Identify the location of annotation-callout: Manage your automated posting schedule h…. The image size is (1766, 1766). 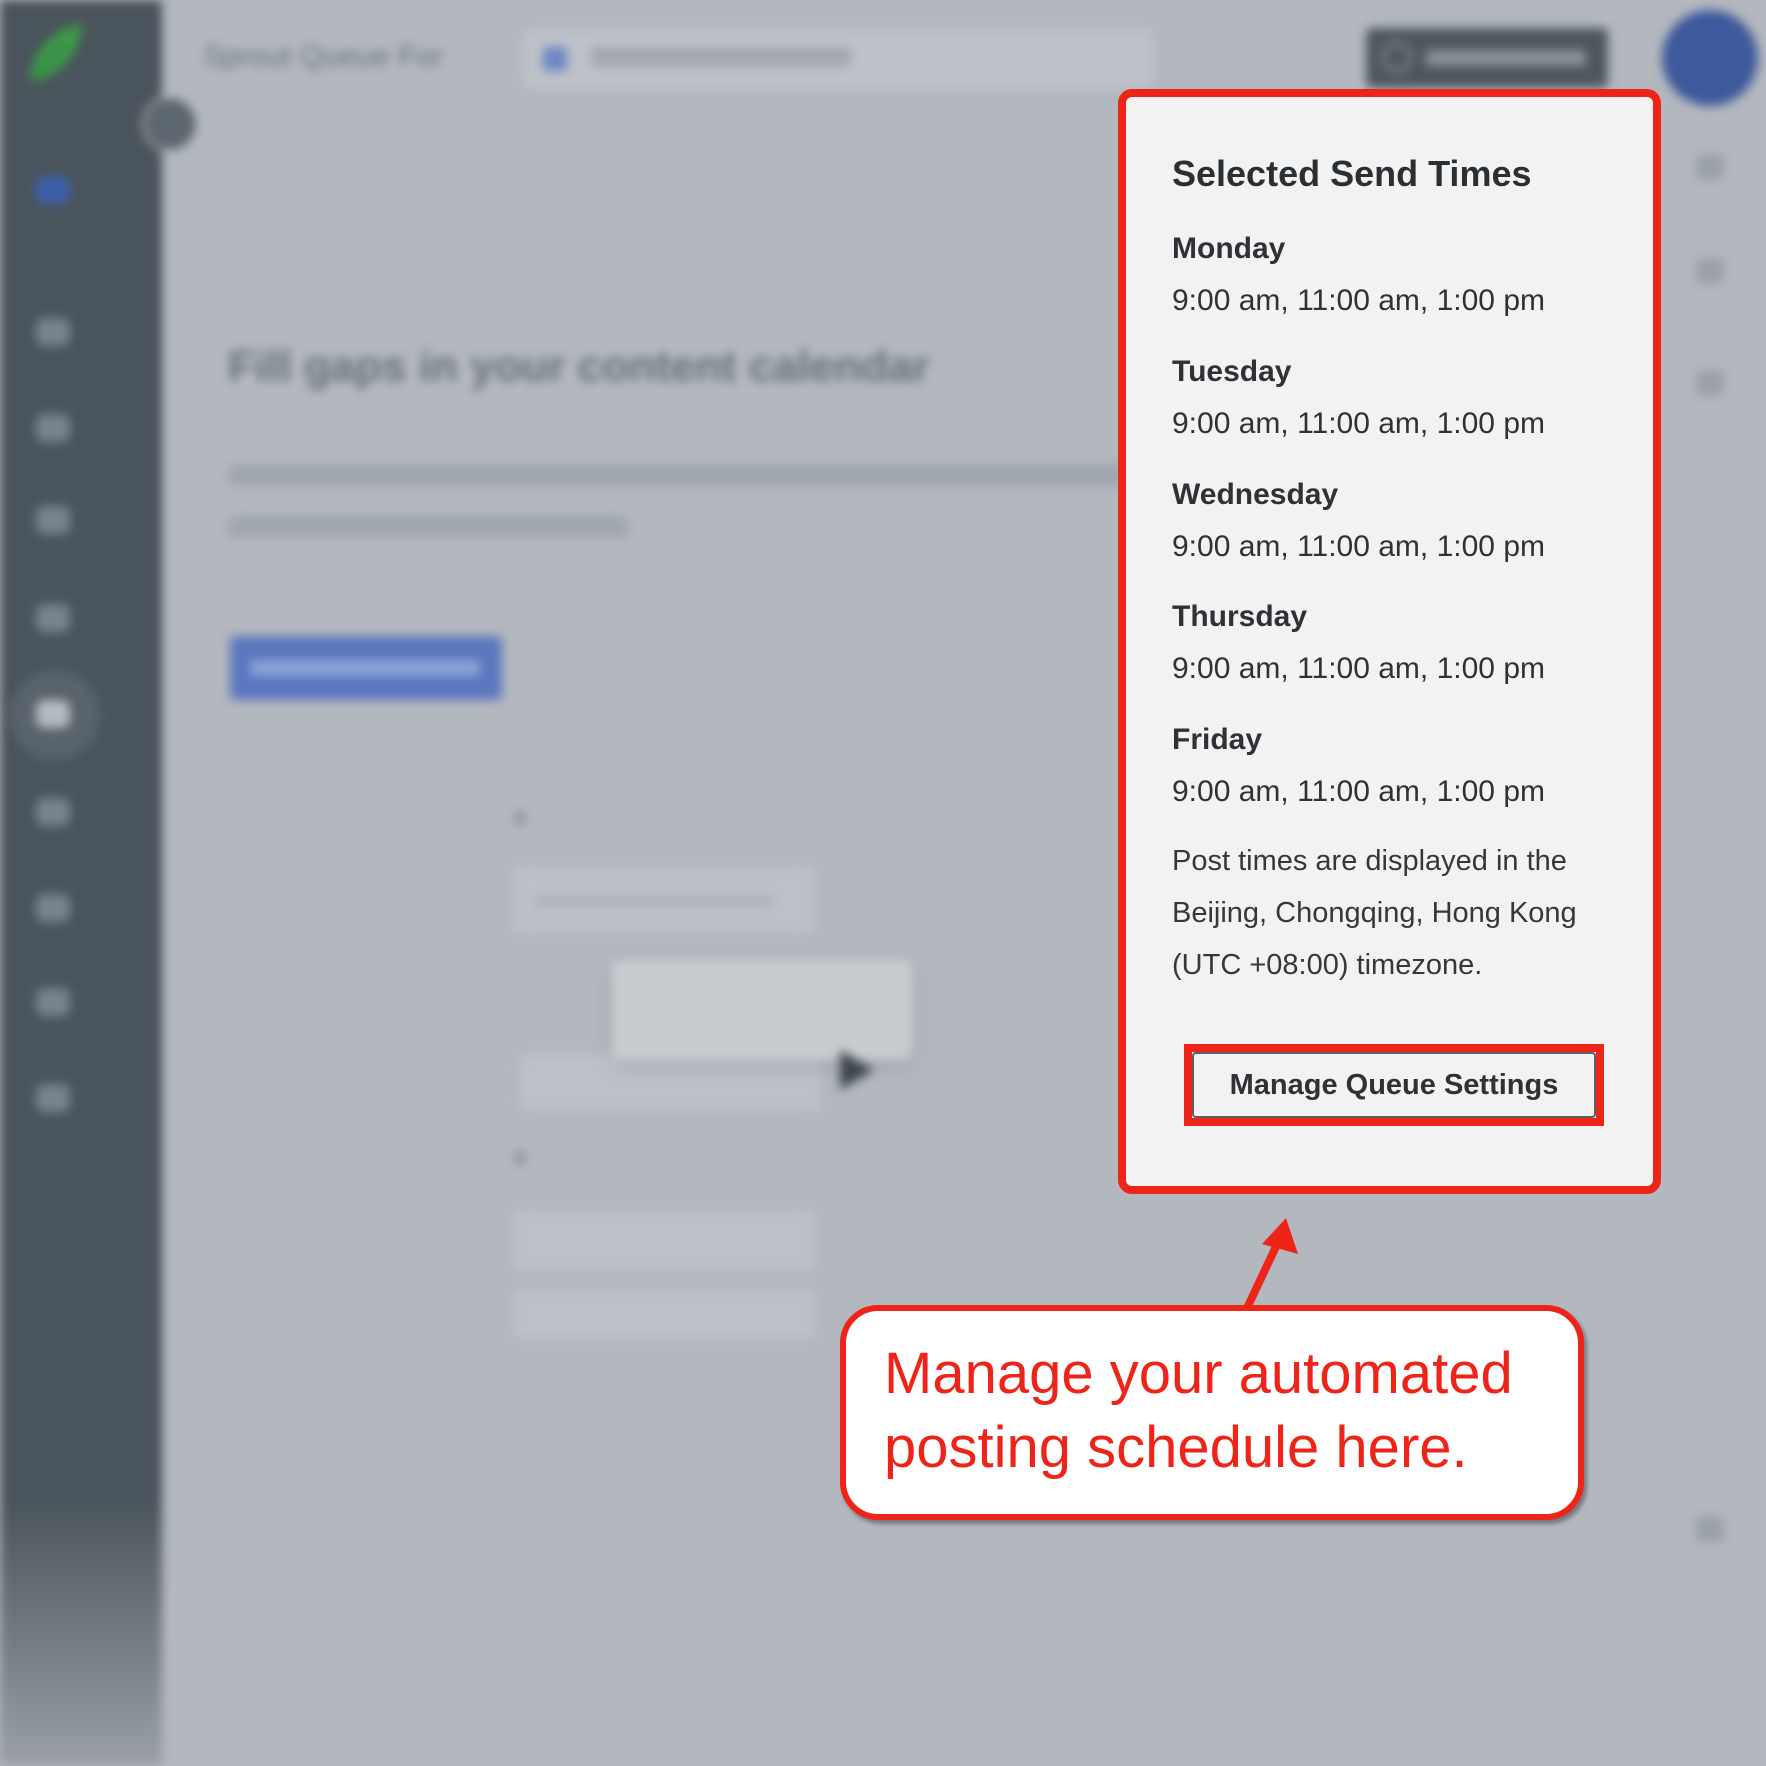
(1212, 1412).